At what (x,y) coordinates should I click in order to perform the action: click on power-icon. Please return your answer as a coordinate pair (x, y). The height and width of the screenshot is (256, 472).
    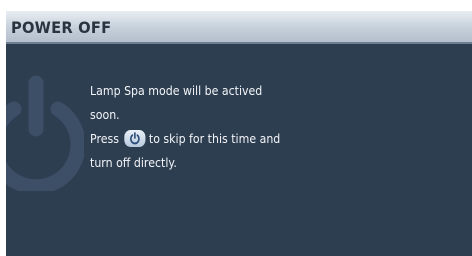
    Looking at the image, I should click on (45, 133).